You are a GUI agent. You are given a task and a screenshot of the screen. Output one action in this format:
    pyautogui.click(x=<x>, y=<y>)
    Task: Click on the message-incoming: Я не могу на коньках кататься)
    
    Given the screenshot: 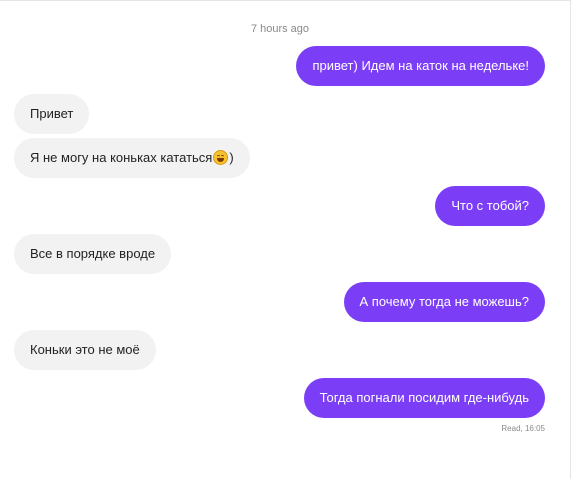 What is the action you would take?
    pyautogui.click(x=132, y=158)
    